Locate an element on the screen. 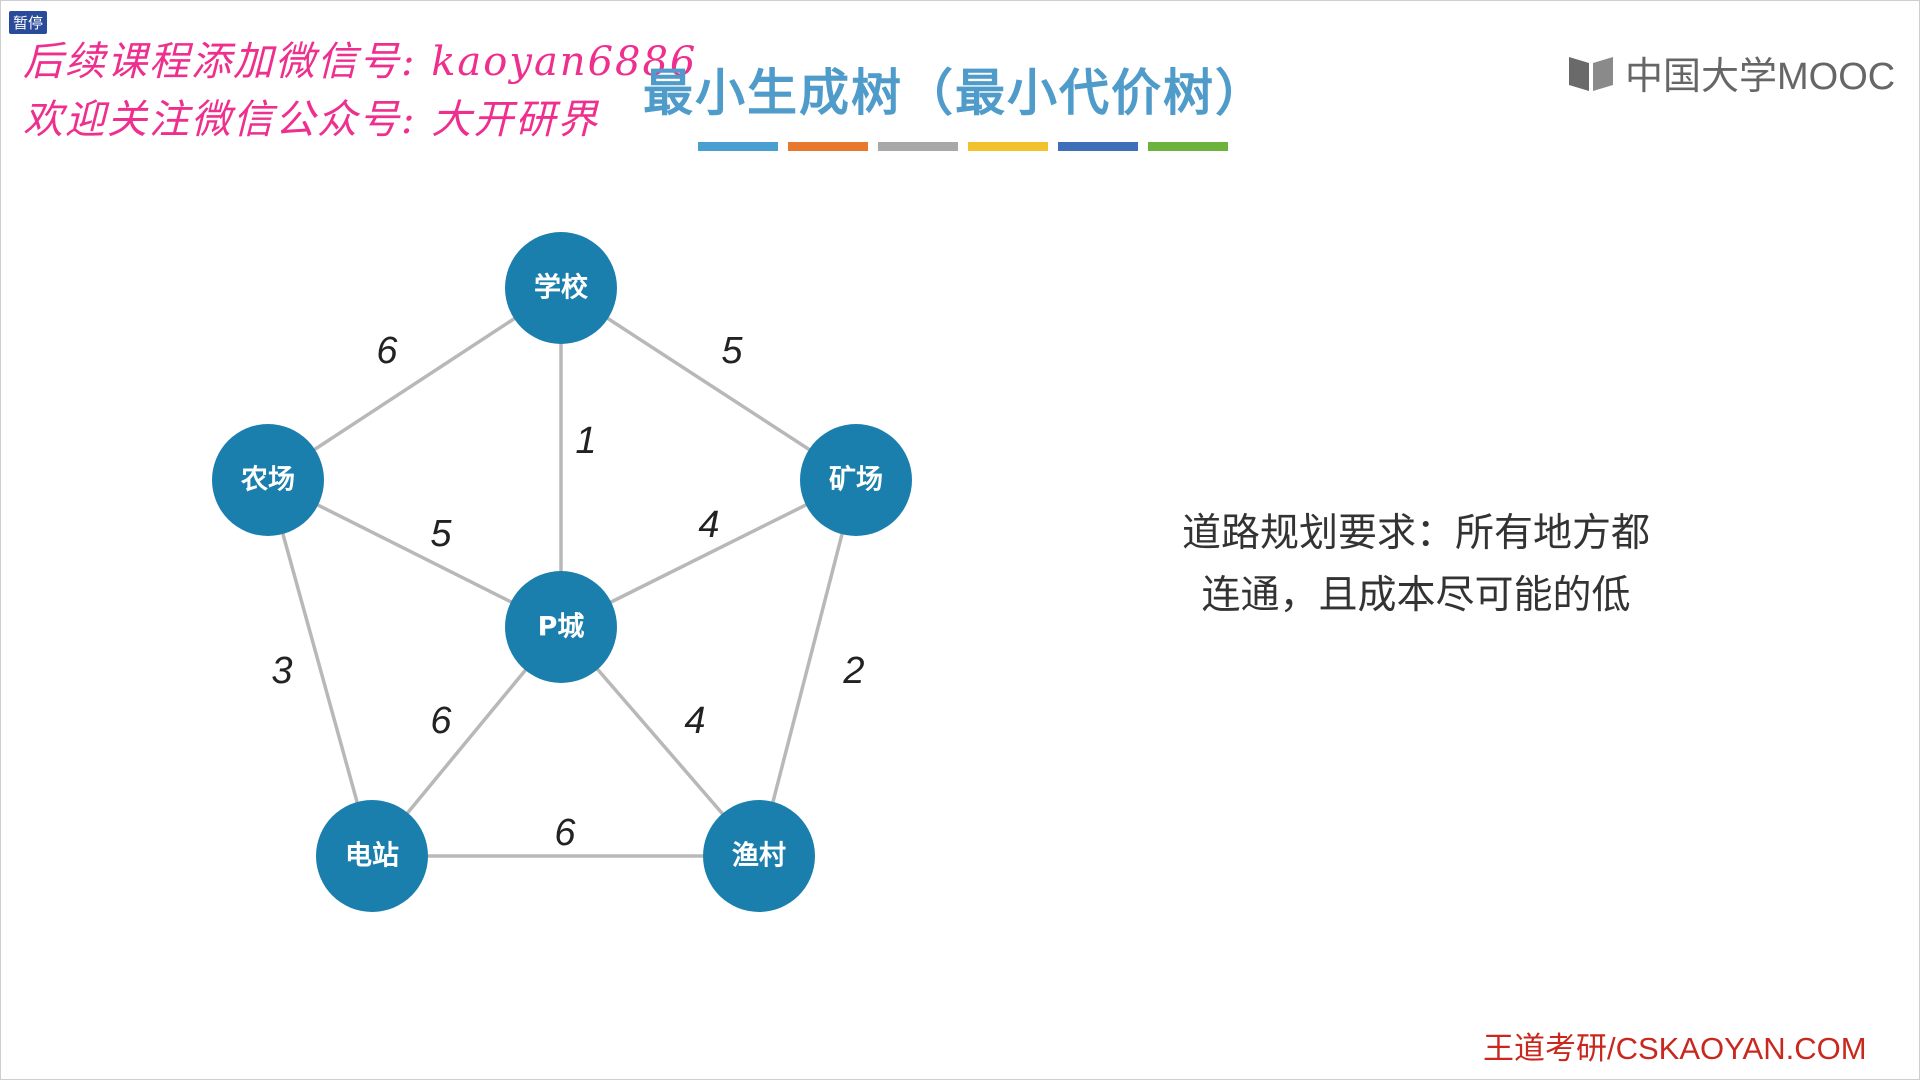  node-mine: 矿场 is located at coordinates (856, 480).